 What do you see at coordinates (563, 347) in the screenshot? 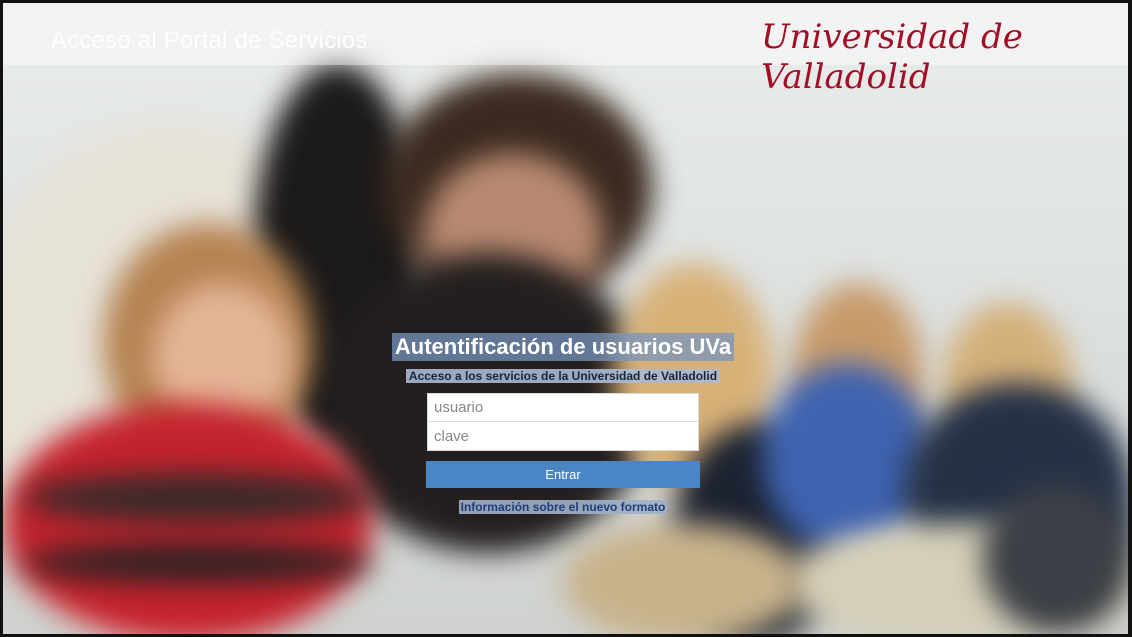
I see `login-title: Autentificación de usuarios UVa` at bounding box center [563, 347].